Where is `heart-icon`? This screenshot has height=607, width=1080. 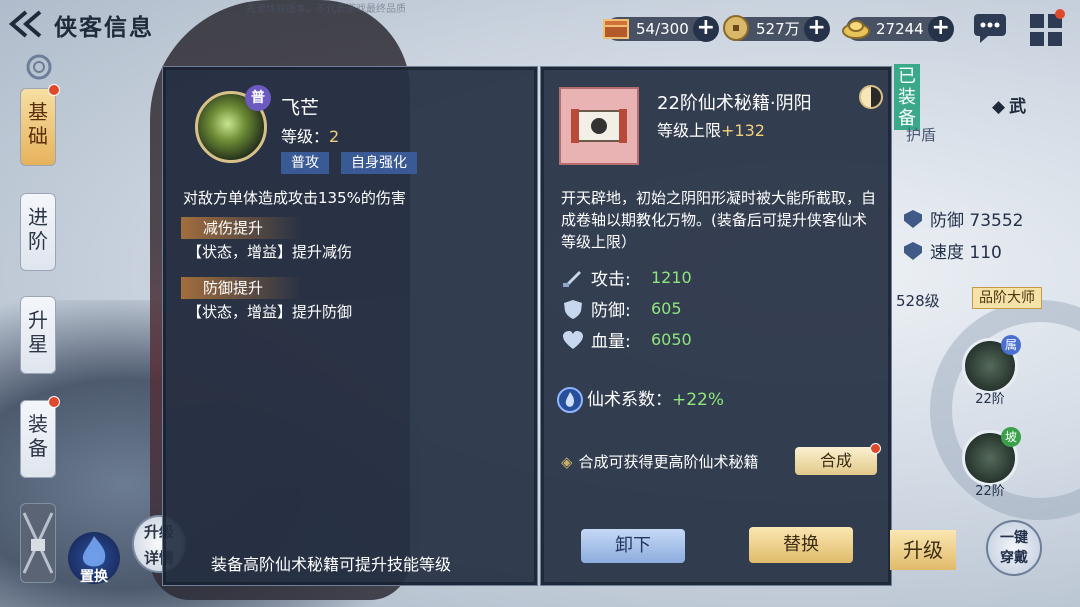 heart-icon is located at coordinates (573, 339).